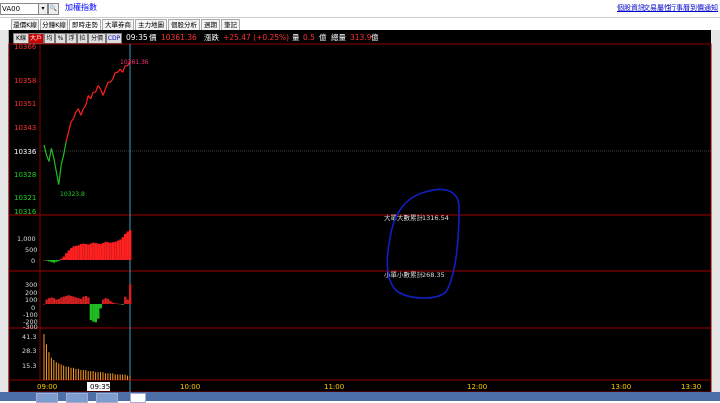 The width and height of the screenshot is (720, 403). Describe the element at coordinates (19, 9) in the screenshot. I see `symbol-input: VA00` at that location.